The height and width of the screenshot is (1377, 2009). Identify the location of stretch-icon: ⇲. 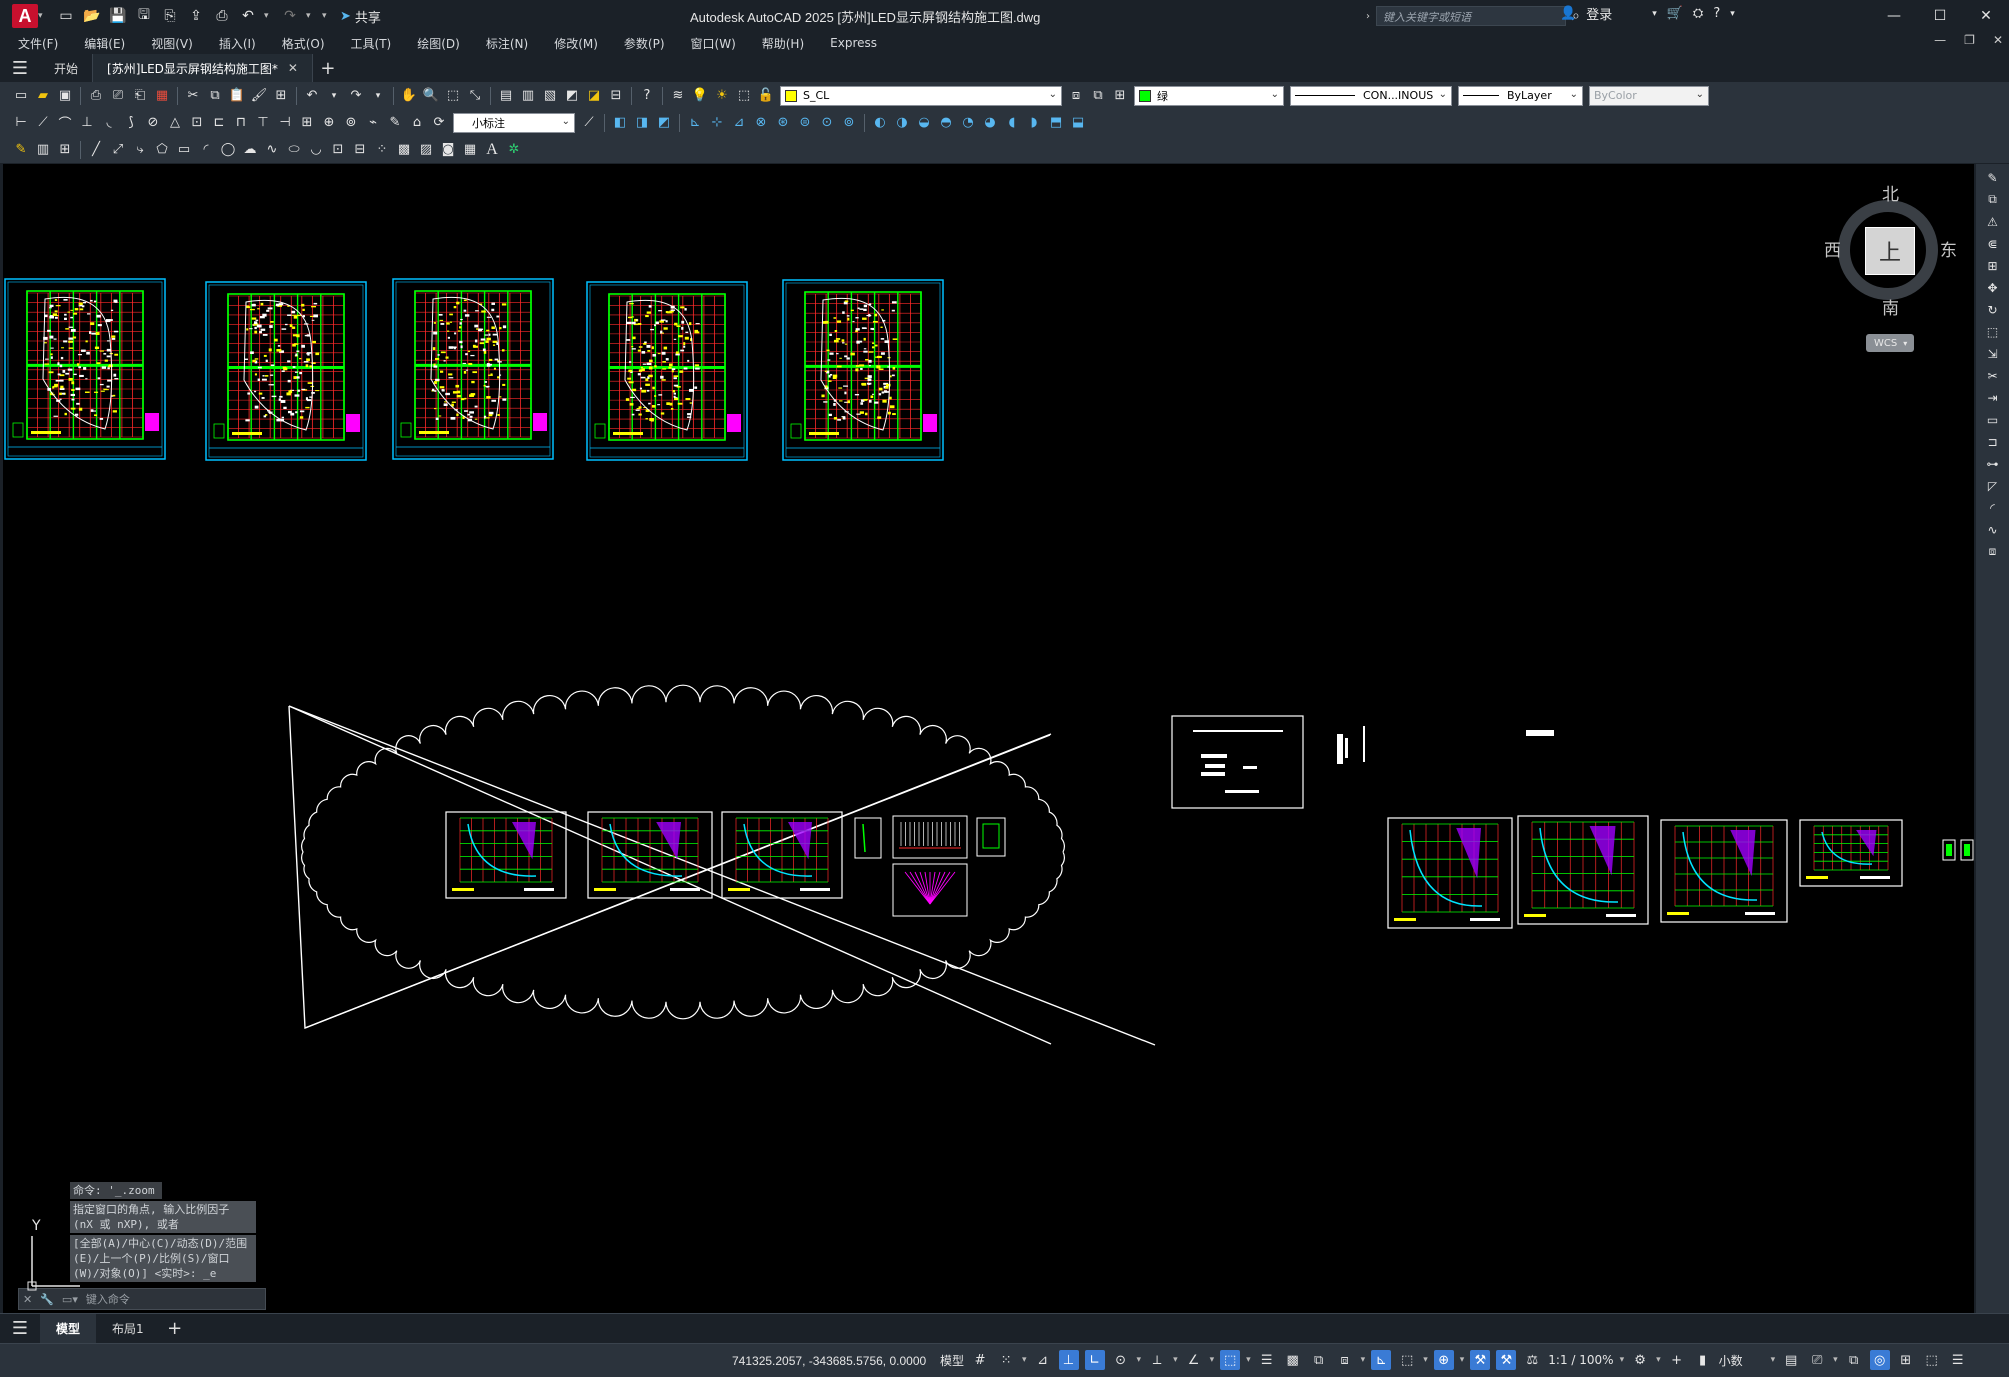
(1993, 353).